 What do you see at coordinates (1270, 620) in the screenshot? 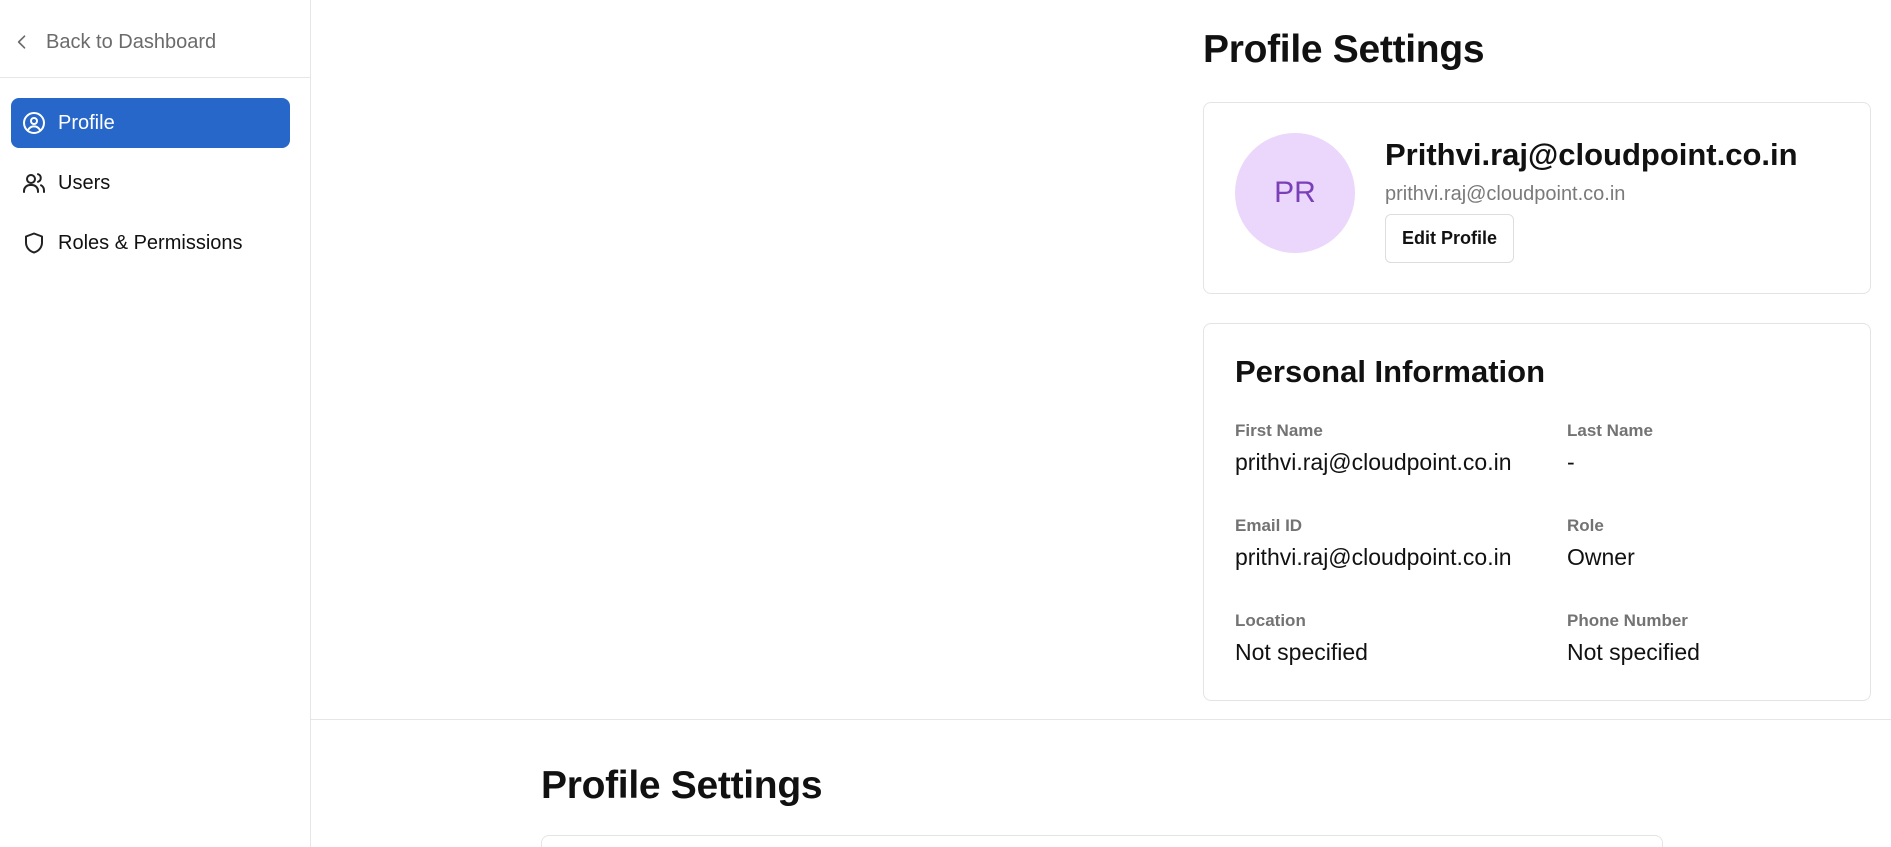
I see `field-label: Location` at bounding box center [1270, 620].